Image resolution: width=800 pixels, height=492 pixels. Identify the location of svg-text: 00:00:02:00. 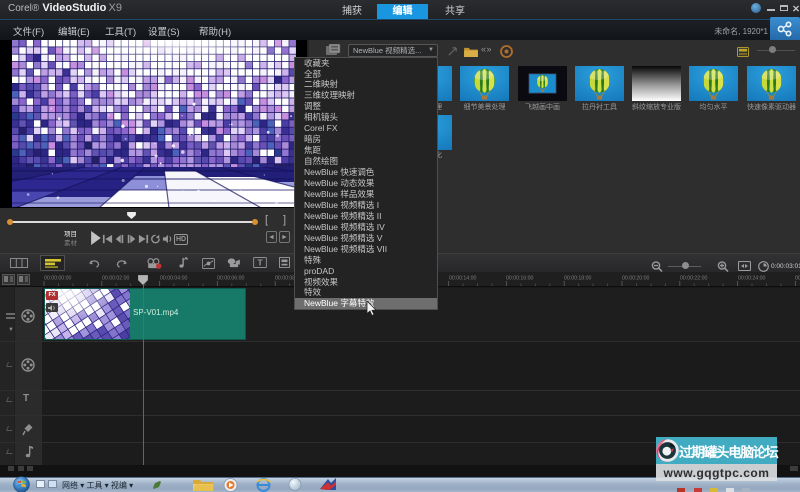
(116, 279).